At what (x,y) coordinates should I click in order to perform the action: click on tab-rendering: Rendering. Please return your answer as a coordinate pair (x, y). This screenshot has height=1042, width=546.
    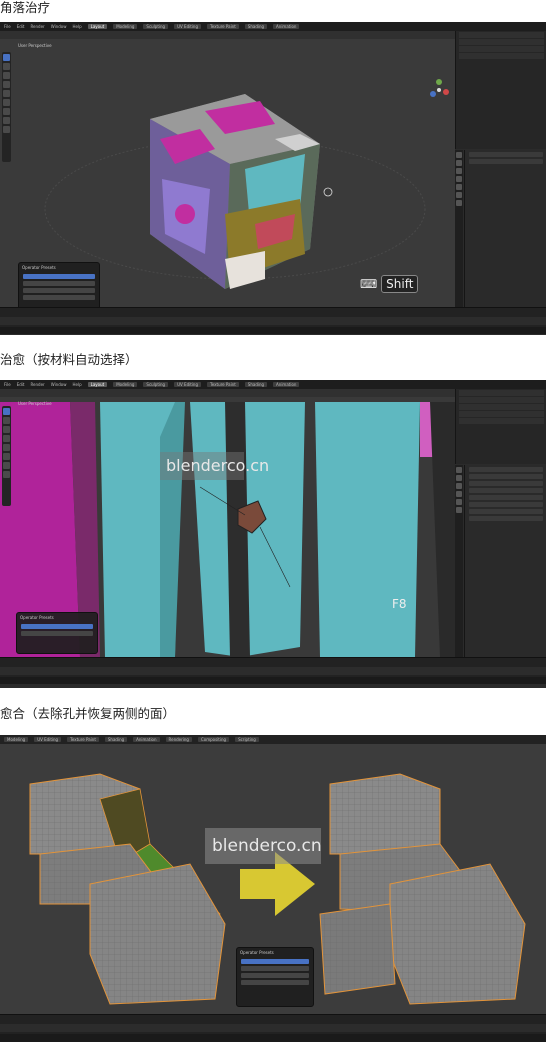
    Looking at the image, I should click on (178, 739).